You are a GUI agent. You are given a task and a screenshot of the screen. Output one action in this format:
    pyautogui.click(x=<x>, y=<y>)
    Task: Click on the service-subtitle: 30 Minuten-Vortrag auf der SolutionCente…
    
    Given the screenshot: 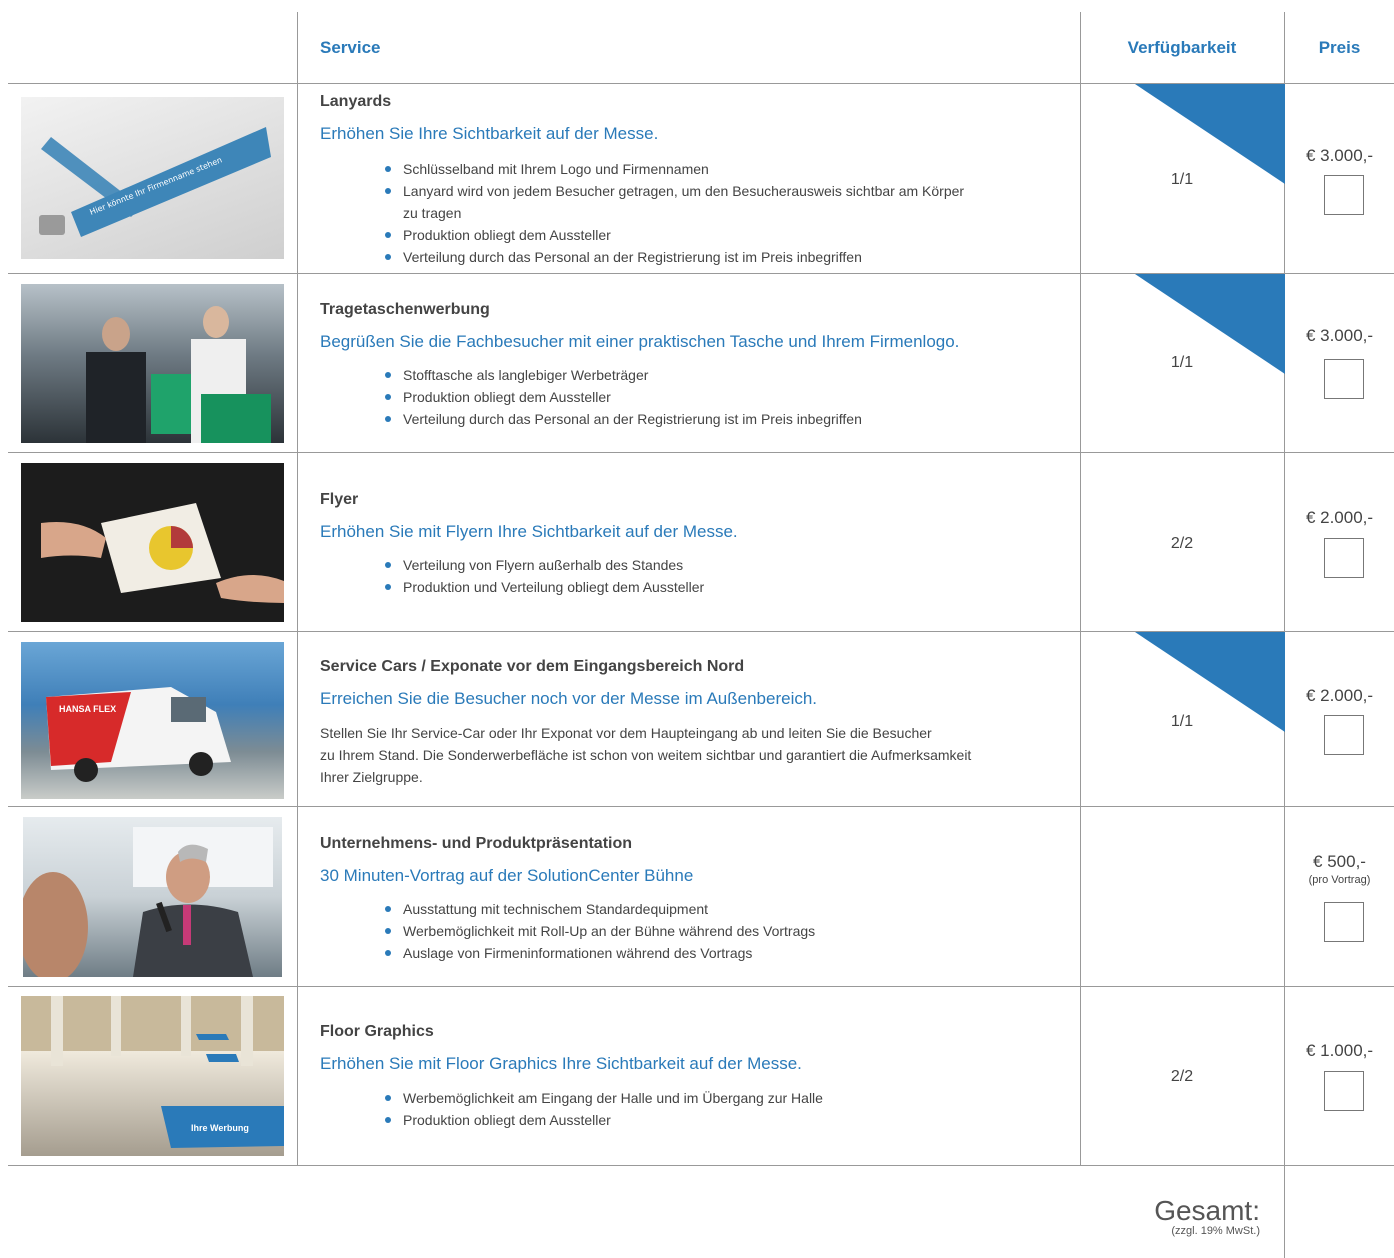 What is the action you would take?
    pyautogui.click(x=507, y=875)
    